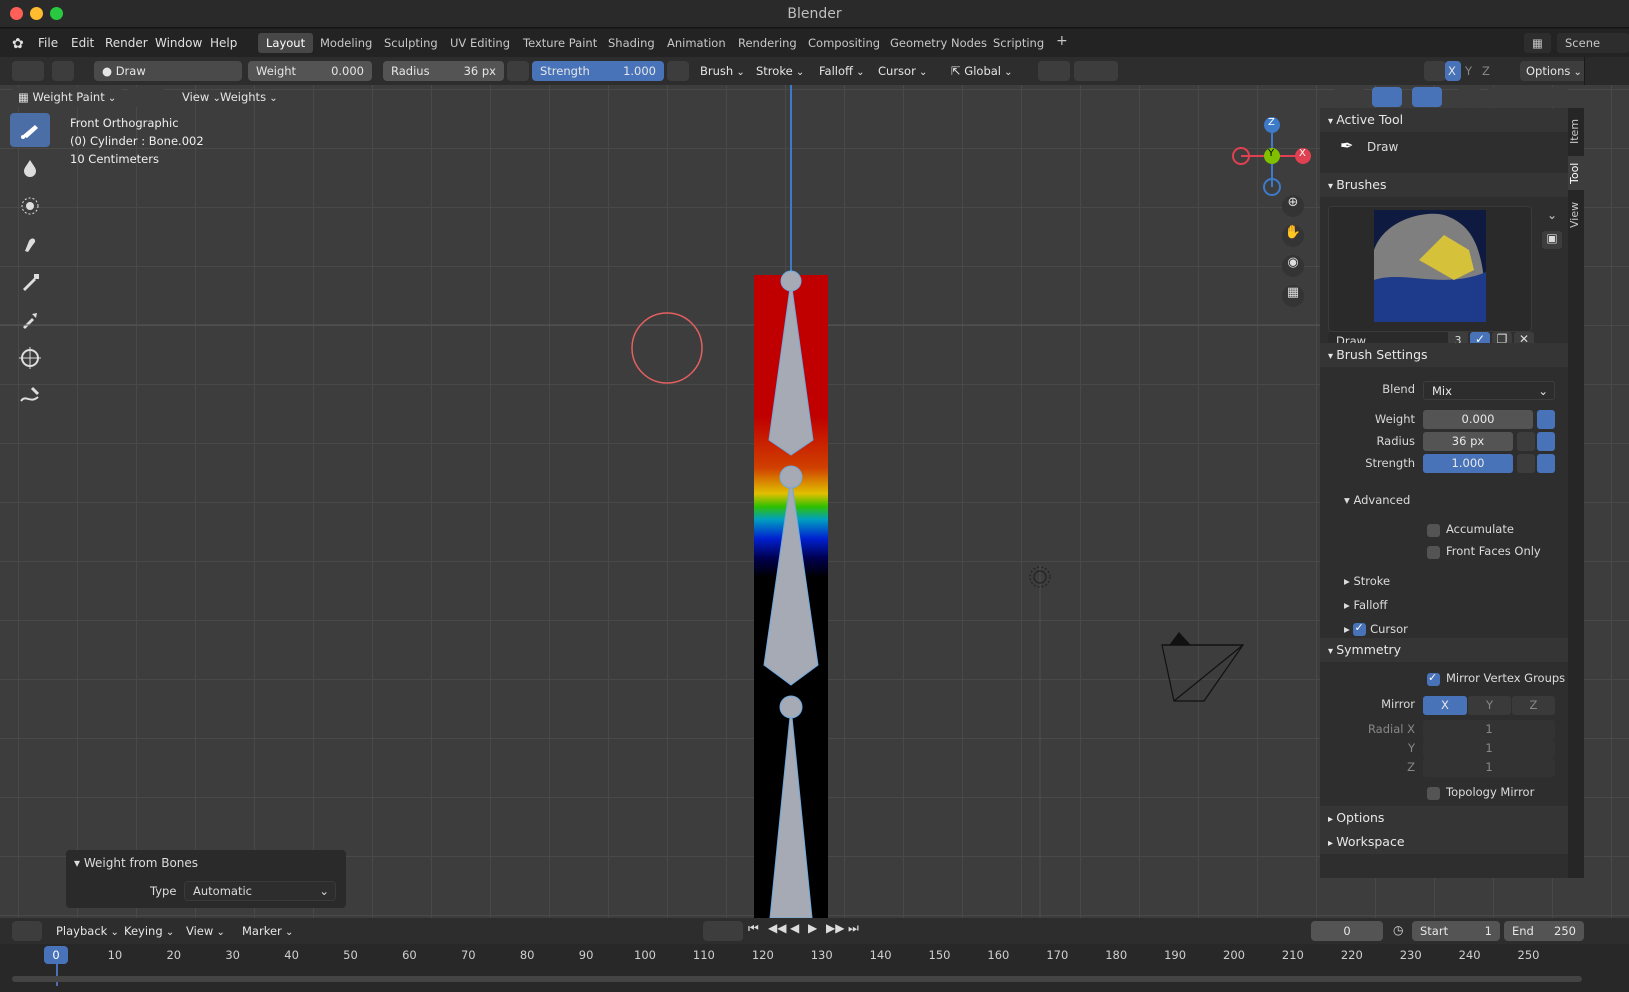  Describe the element at coordinates (844, 43) in the screenshot. I see `tab-compositing: Compositing` at that location.